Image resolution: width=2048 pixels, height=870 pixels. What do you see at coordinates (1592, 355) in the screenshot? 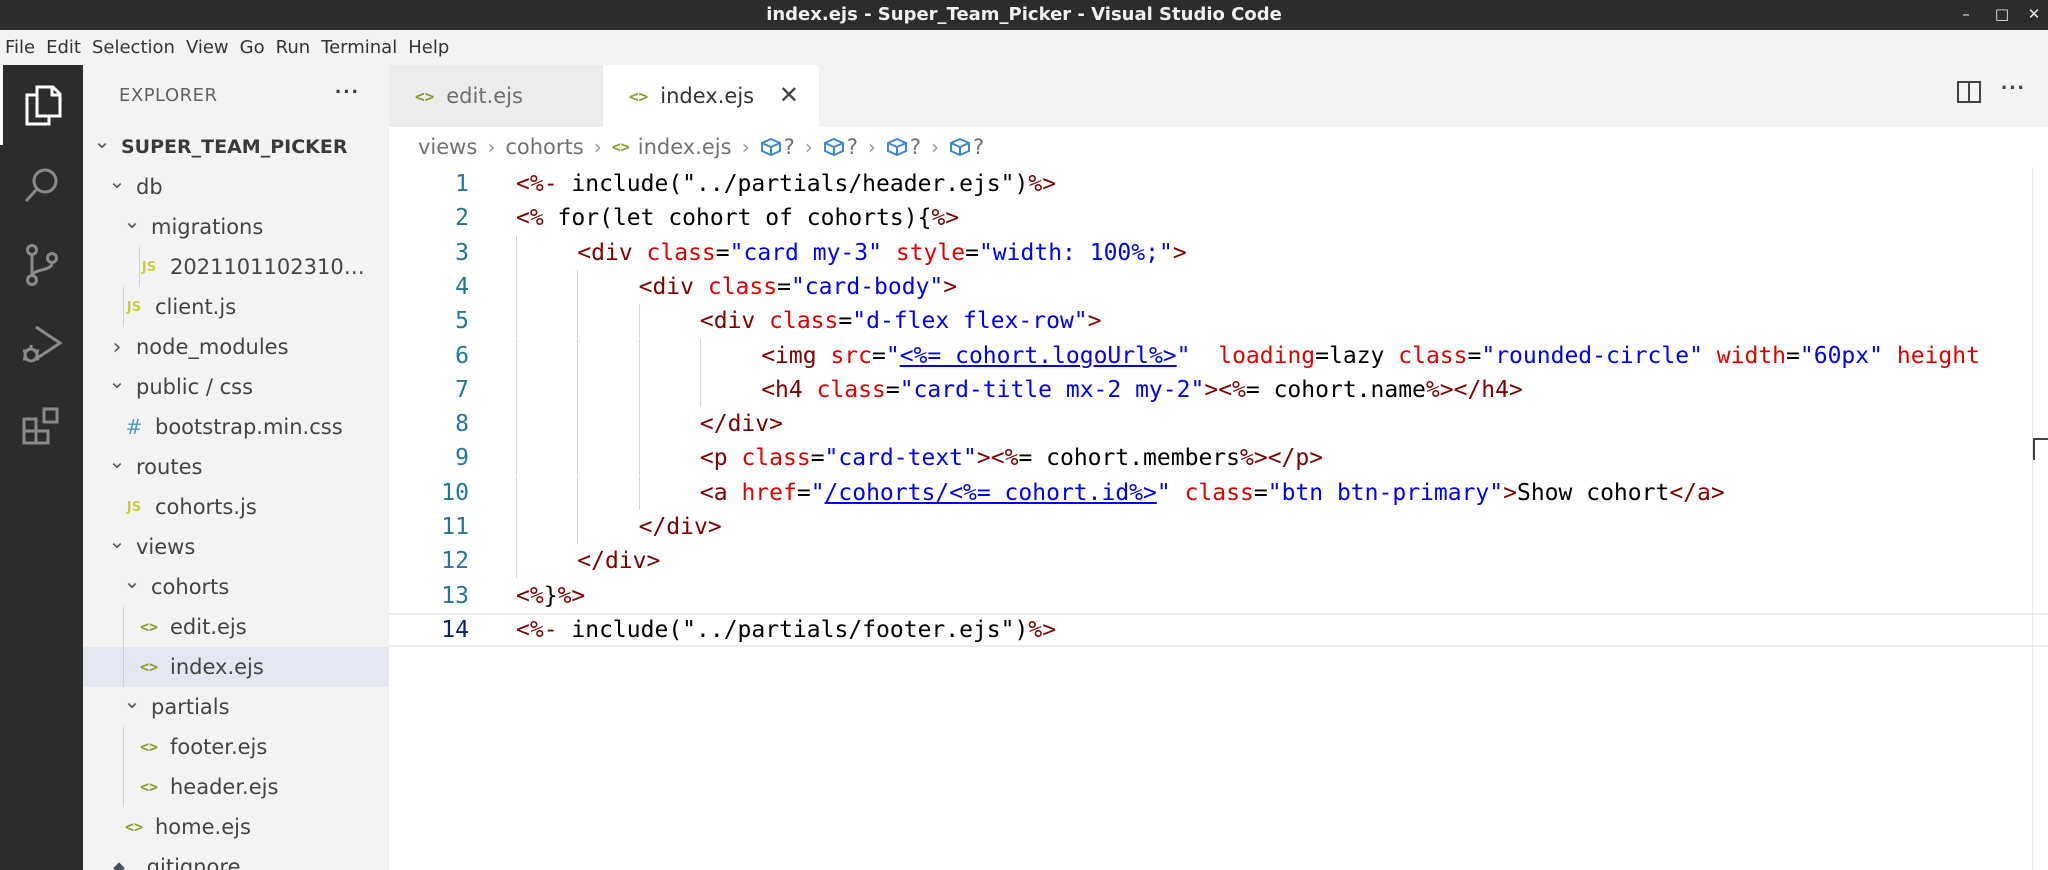
I see `code-token: "rounded-circle"` at bounding box center [1592, 355].